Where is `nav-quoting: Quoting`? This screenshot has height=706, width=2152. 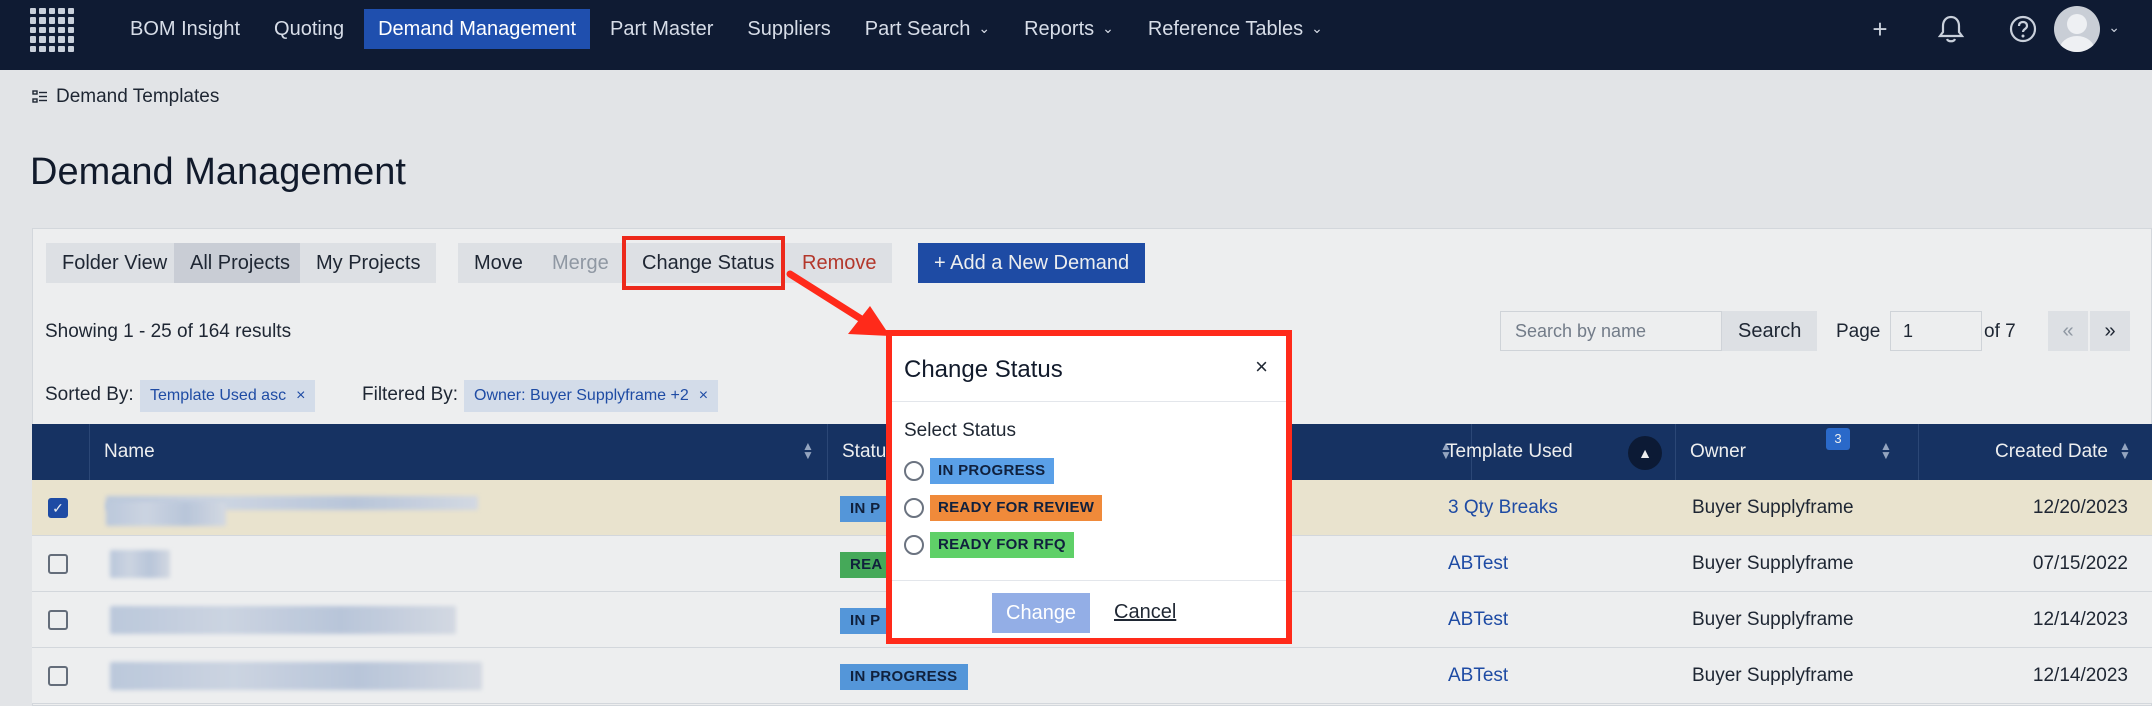 nav-quoting: Quoting is located at coordinates (309, 29).